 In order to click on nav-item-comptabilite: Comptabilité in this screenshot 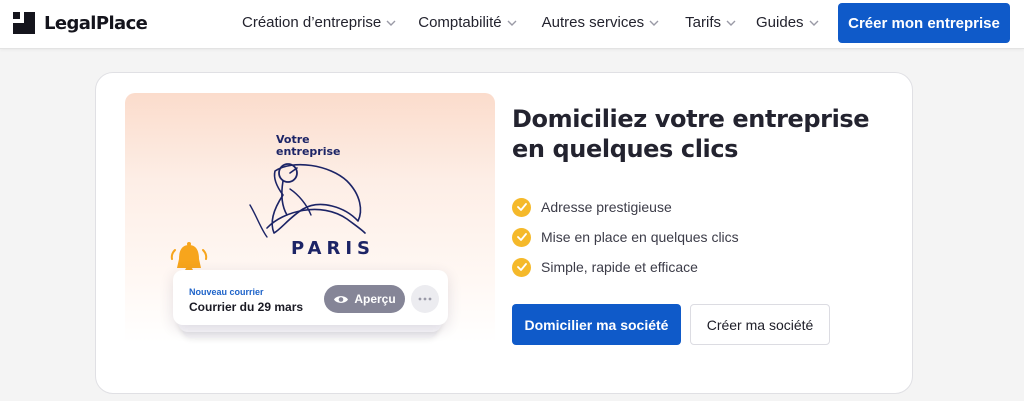, I will do `click(467, 22)`.